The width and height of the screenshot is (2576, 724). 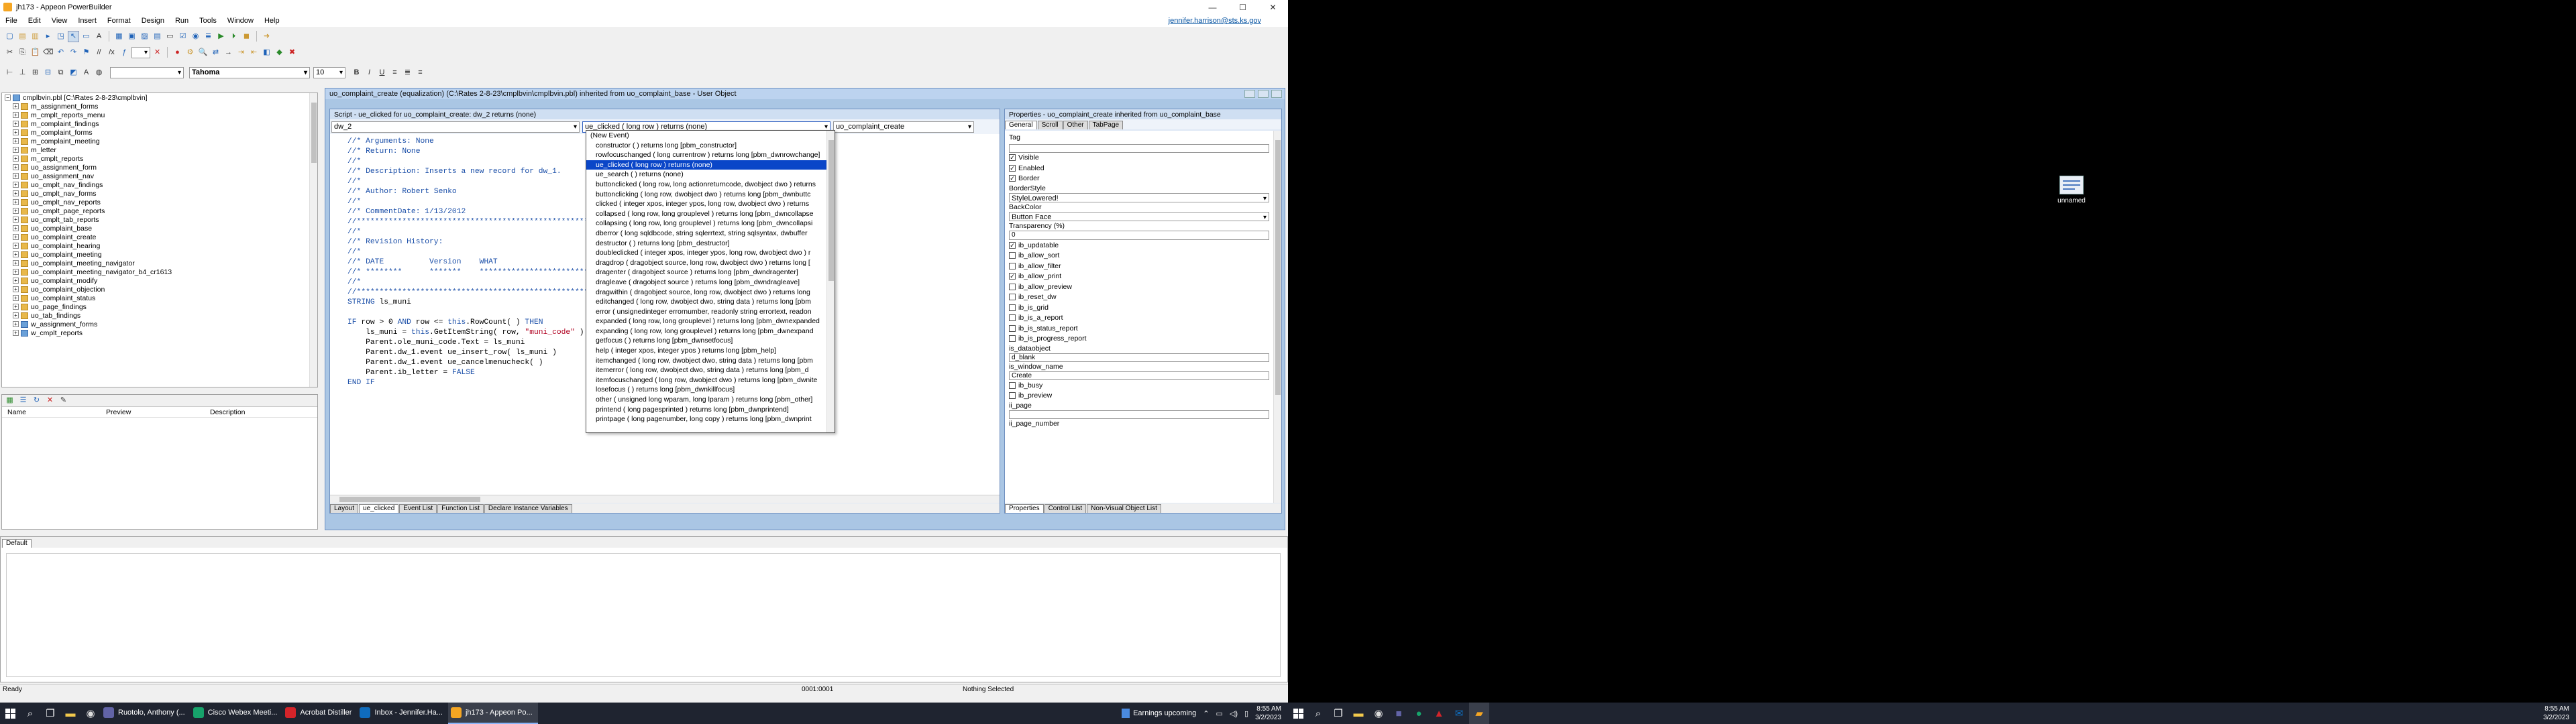 I want to click on tab-properties: Properties, so click(x=1024, y=508).